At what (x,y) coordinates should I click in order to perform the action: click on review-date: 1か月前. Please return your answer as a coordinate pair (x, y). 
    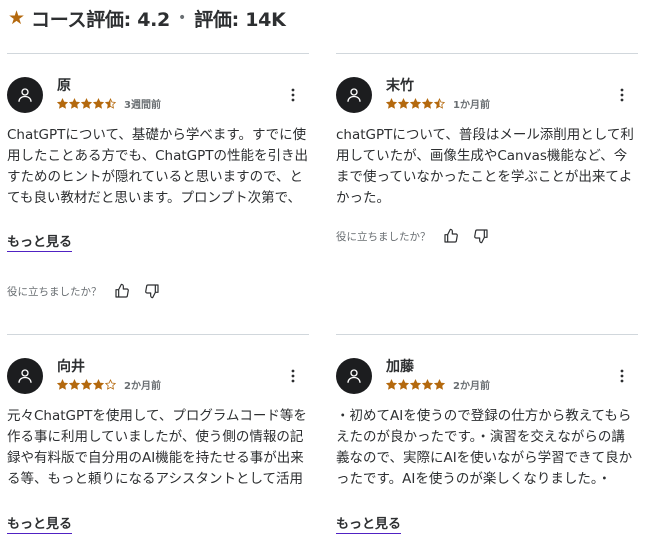
    Looking at the image, I should click on (471, 105).